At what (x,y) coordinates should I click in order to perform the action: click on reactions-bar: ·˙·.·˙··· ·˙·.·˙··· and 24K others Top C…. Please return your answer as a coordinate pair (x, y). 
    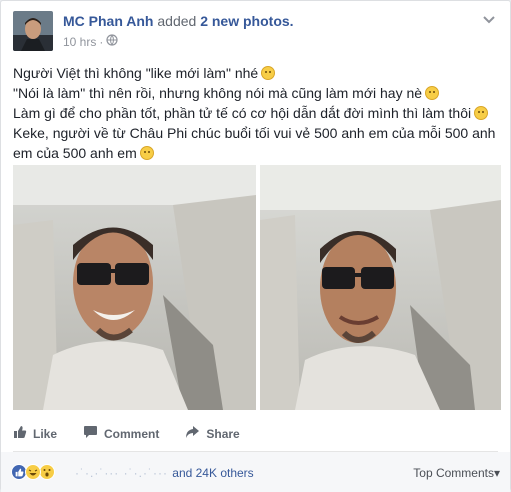
    Looking at the image, I should click on (255, 472).